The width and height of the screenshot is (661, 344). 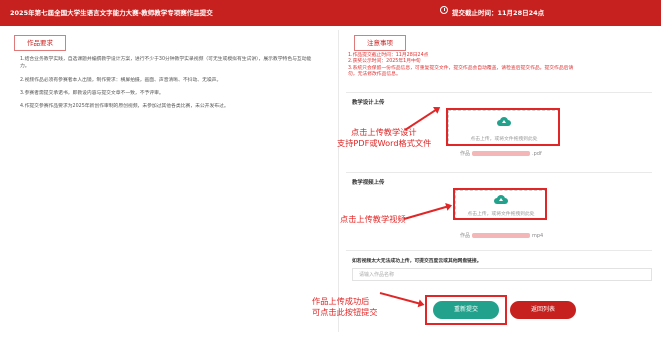 I want to click on deadline-text: 提交截止时间：11月28日24点, so click(x=498, y=13).